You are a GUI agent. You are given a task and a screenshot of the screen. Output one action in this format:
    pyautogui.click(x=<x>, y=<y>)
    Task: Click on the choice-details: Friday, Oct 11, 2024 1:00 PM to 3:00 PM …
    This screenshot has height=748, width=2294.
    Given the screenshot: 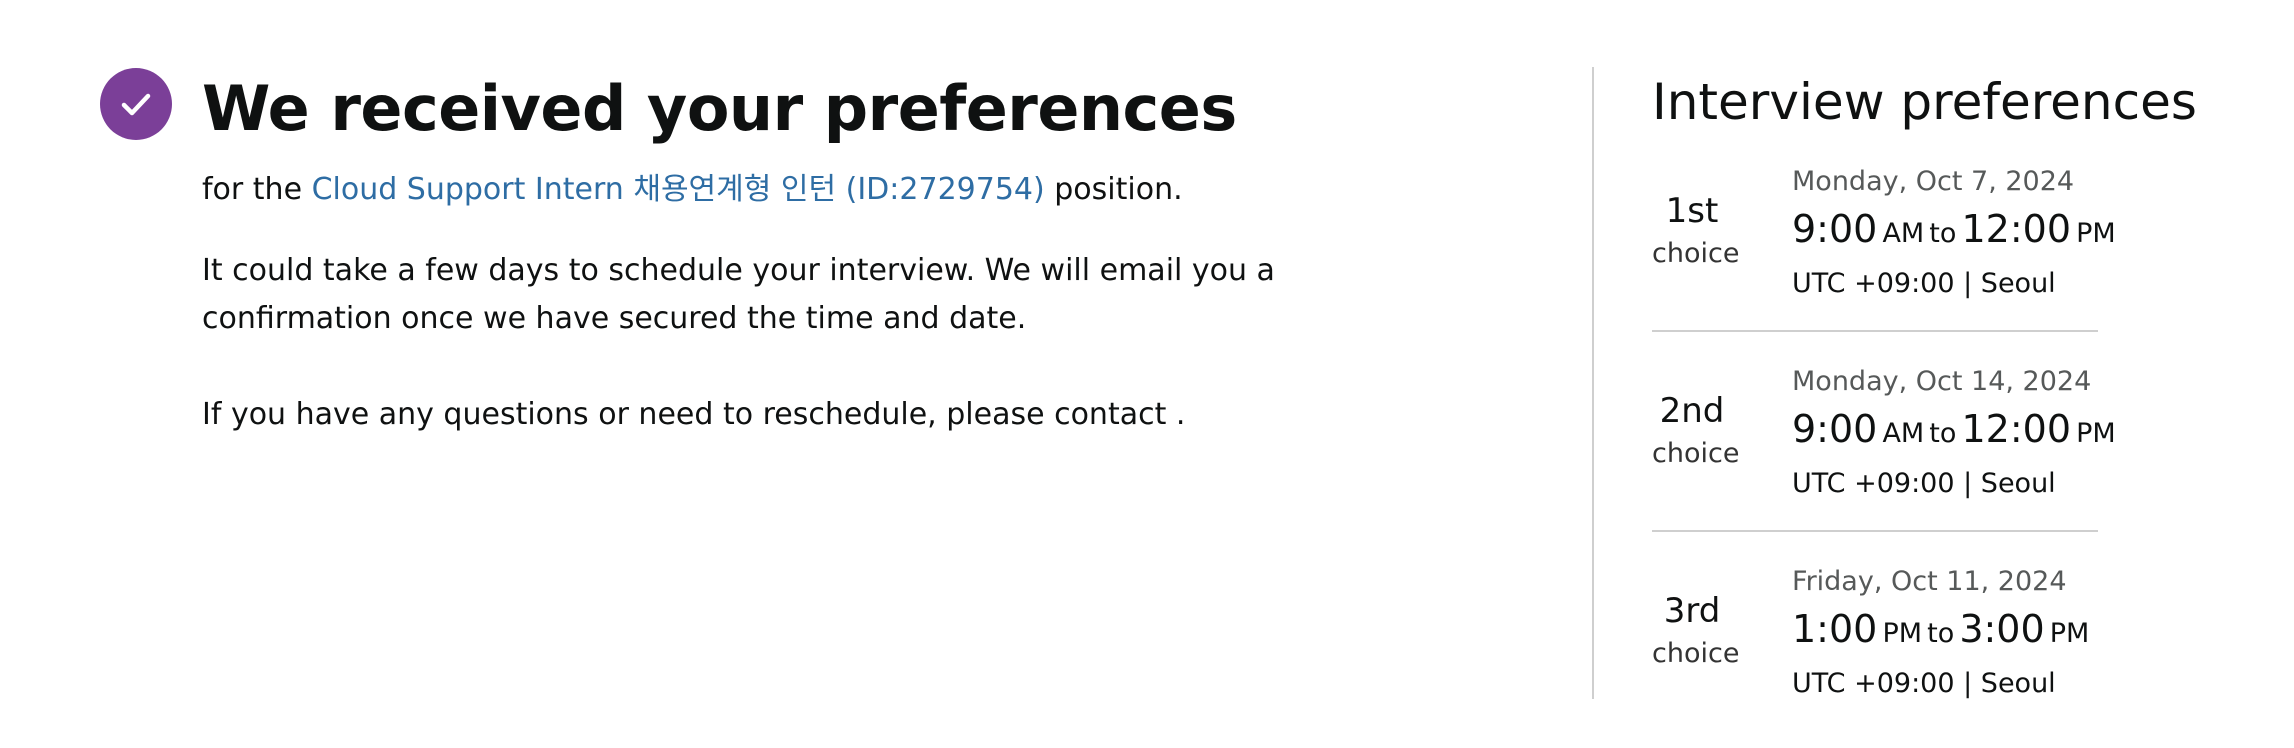 What is the action you would take?
    pyautogui.click(x=1940, y=633)
    